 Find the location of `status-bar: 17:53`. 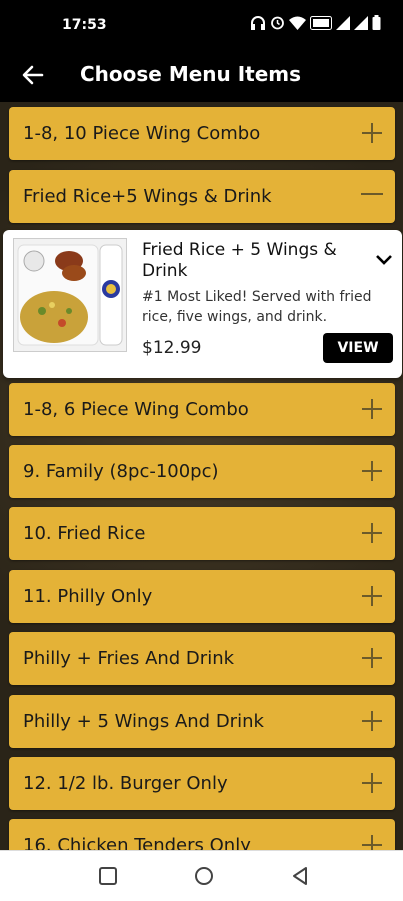

status-bar: 17:53 is located at coordinates (201, 25).